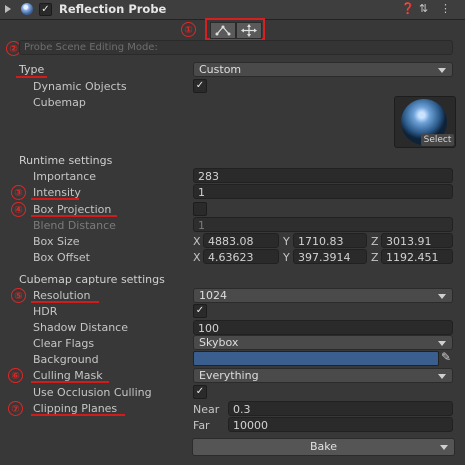 The width and height of the screenshot is (465, 465). What do you see at coordinates (200, 209) in the screenshot?
I see `box-projection-checkbox` at bounding box center [200, 209].